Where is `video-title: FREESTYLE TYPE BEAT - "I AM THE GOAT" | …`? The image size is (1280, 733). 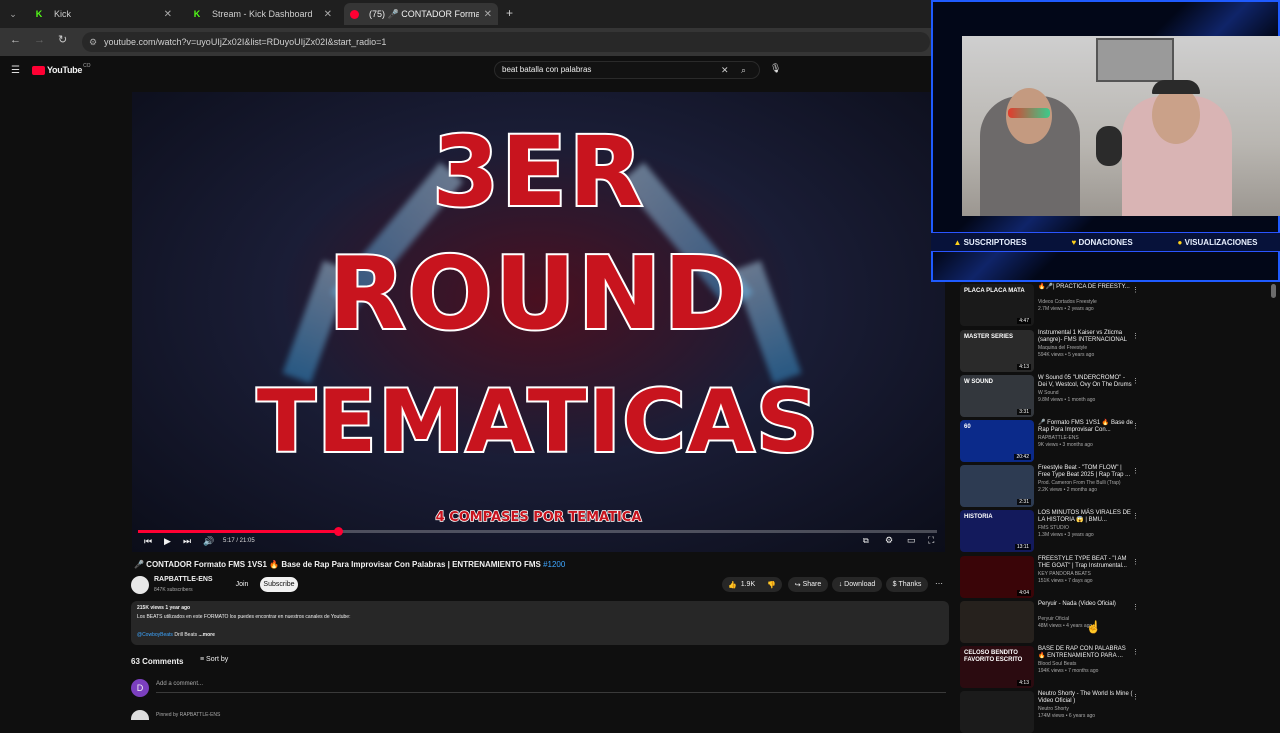
video-title: FREESTYLE TYPE BEAT - "I AM THE GOAT" | … is located at coordinates (1086, 563).